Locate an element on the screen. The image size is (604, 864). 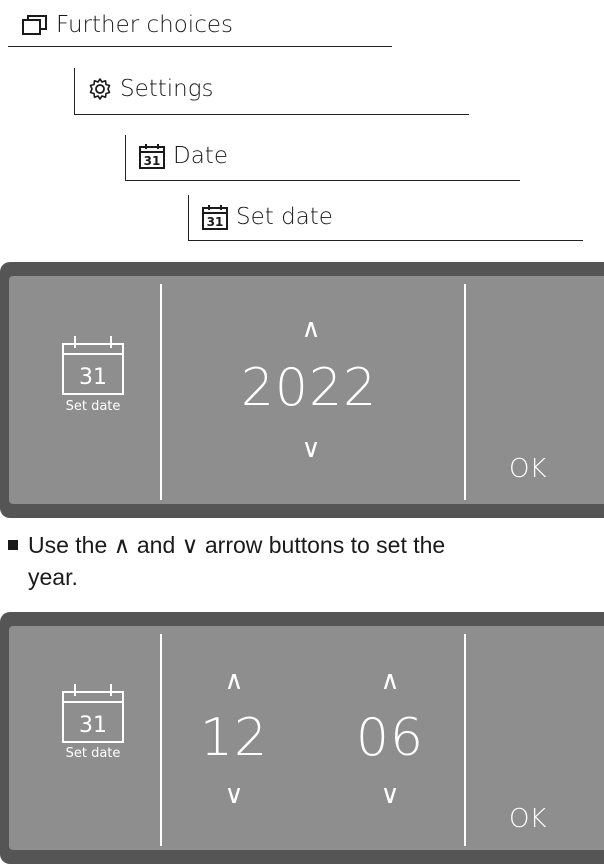
instruction-line2: year. is located at coordinates (53, 577).